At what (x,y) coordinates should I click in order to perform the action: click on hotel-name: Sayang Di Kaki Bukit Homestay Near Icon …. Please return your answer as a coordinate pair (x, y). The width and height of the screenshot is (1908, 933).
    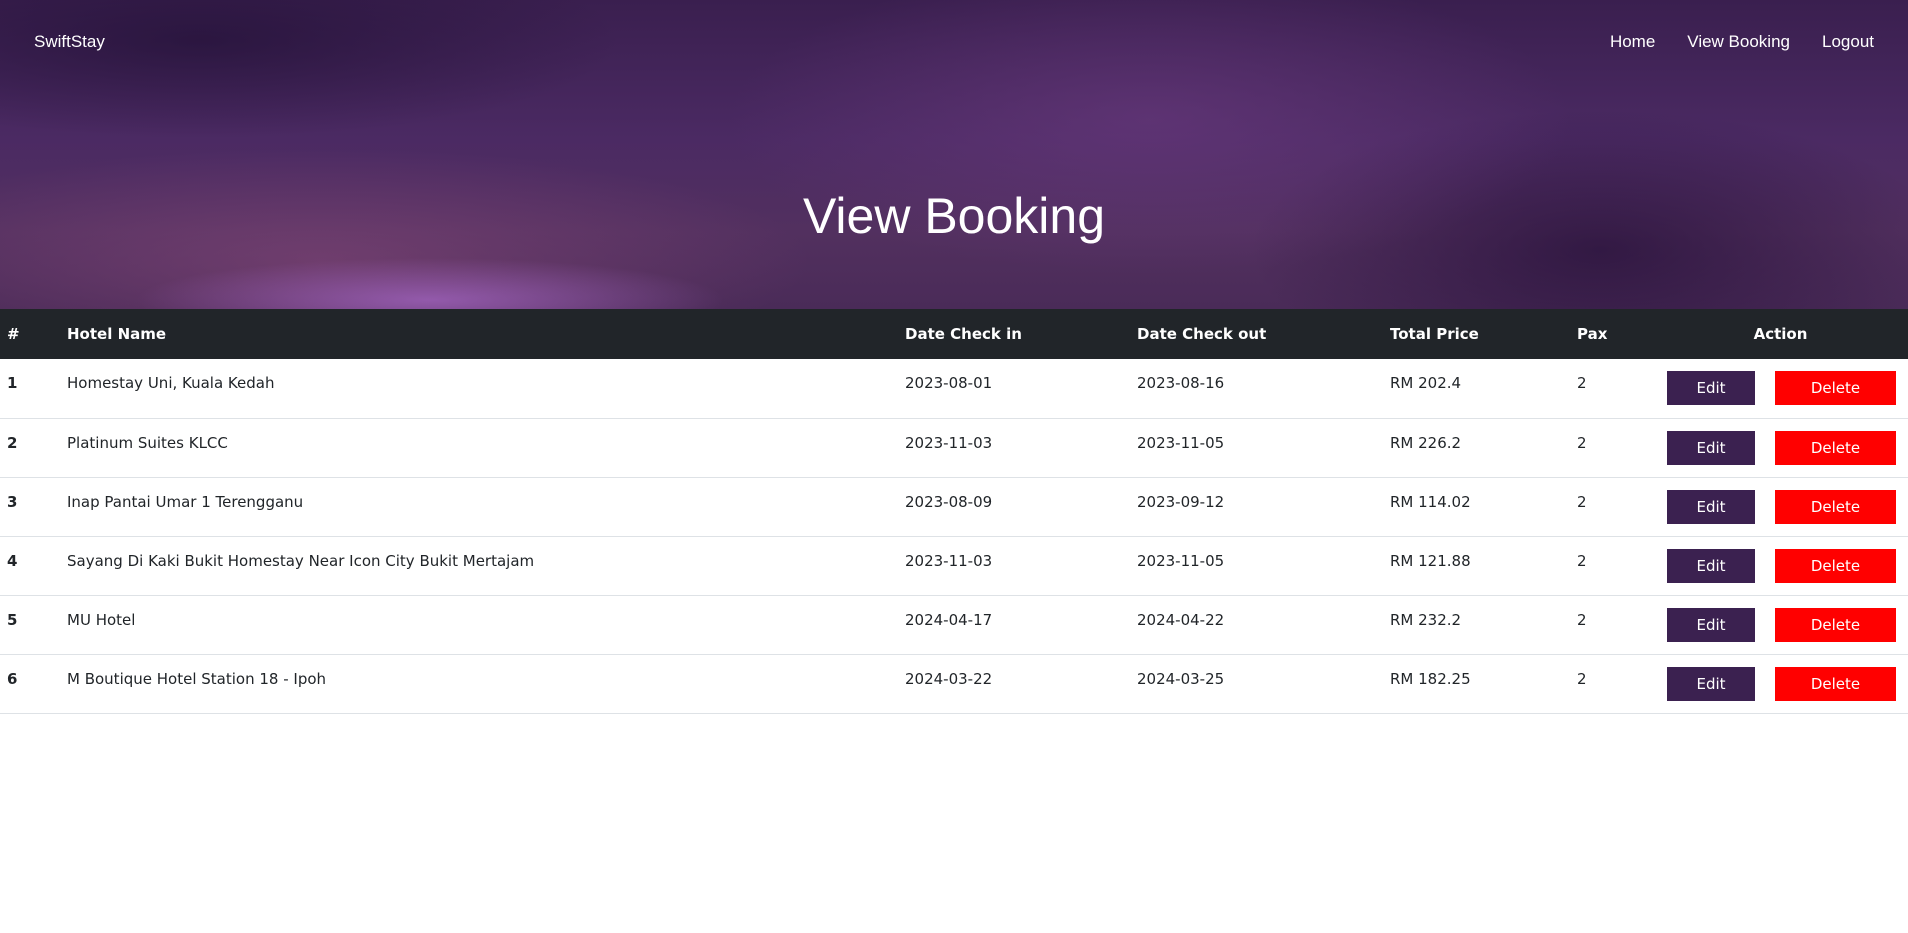
    Looking at the image, I should click on (479, 566).